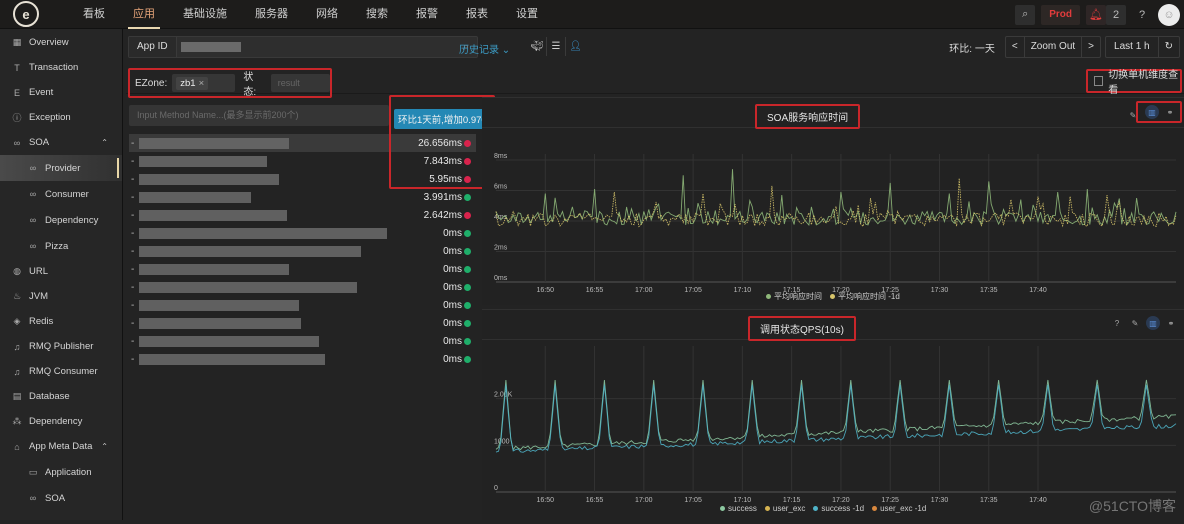  Describe the element at coordinates (26, 14) in the screenshot. I see `logo-icon: e` at that location.